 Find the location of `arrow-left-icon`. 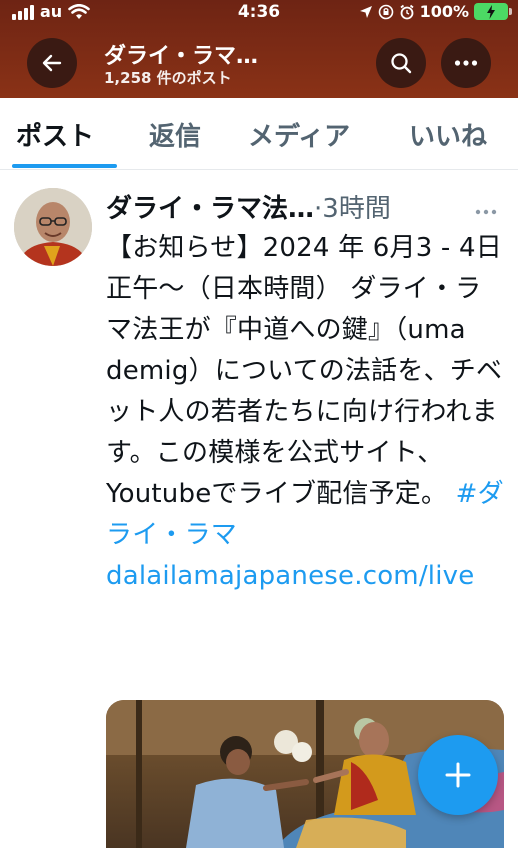

arrow-left-icon is located at coordinates (52, 63).